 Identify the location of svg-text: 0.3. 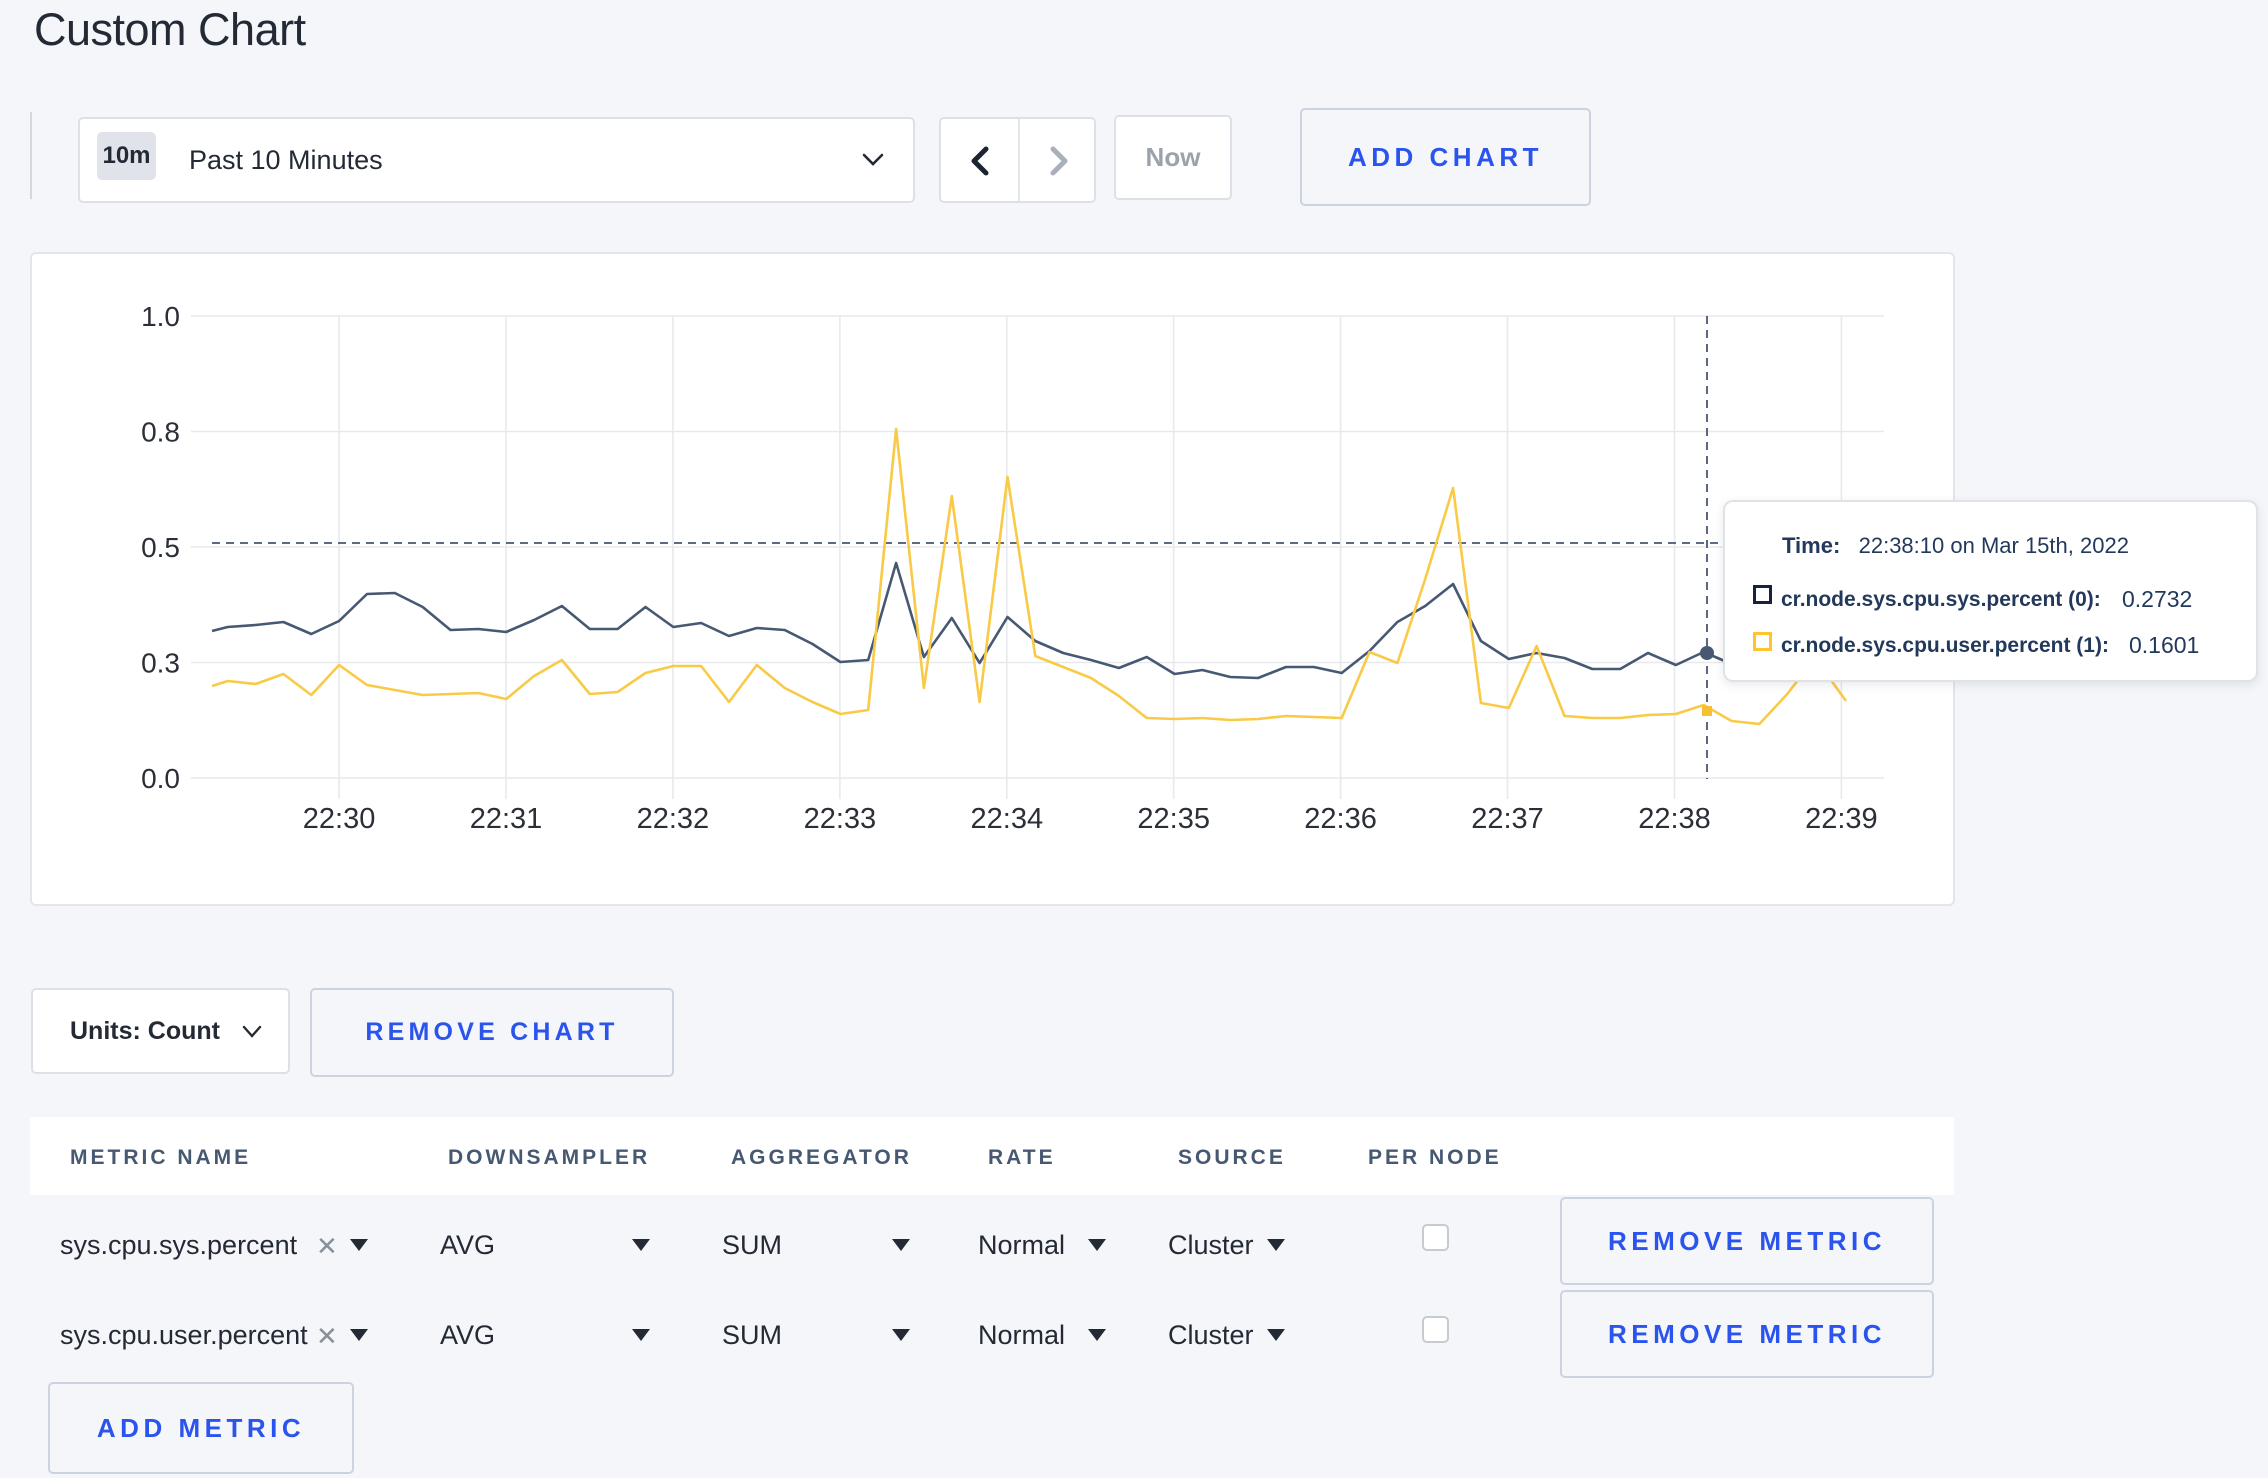
(160, 663).